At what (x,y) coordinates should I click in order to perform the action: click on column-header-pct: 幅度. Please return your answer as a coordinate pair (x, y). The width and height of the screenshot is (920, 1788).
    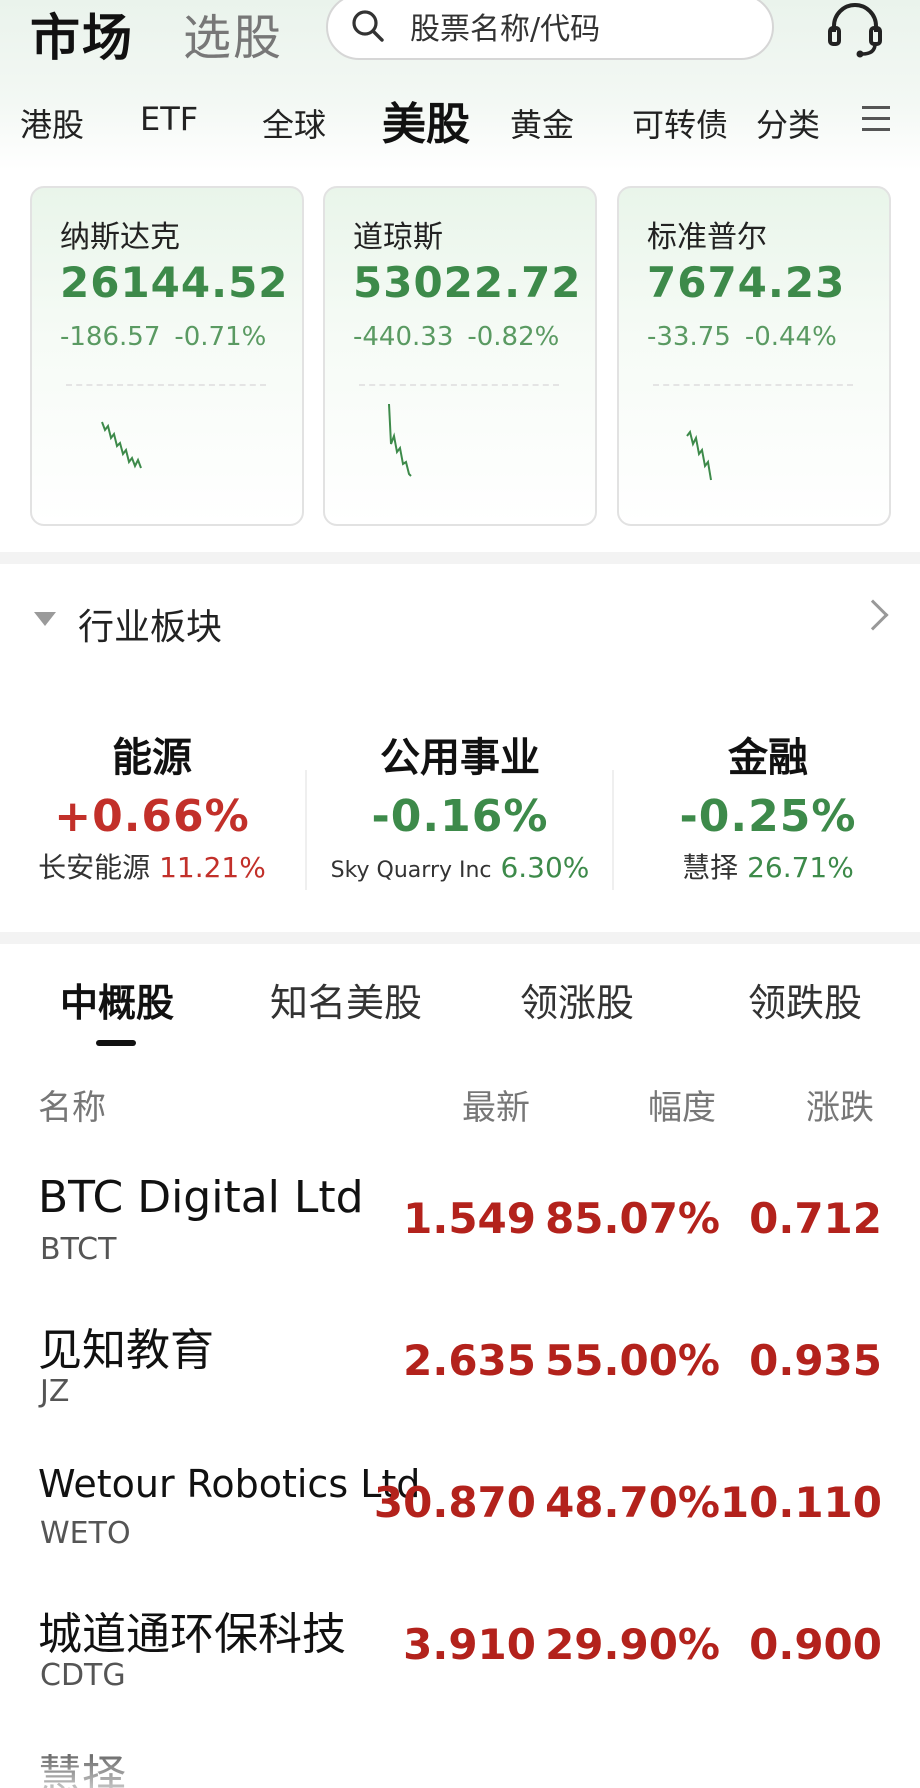
    Looking at the image, I should click on (682, 1104).